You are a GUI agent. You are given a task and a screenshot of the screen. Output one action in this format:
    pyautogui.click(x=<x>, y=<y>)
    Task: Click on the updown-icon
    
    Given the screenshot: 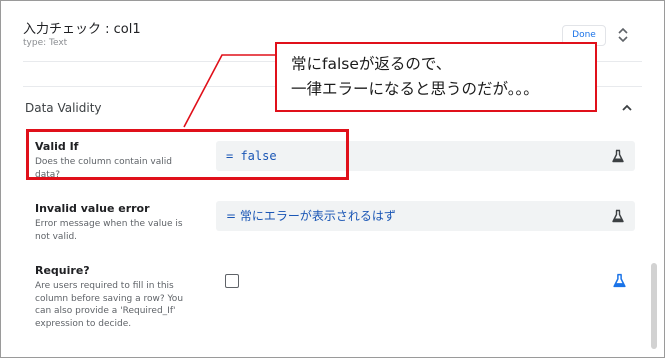 What is the action you would take?
    pyautogui.click(x=623, y=35)
    